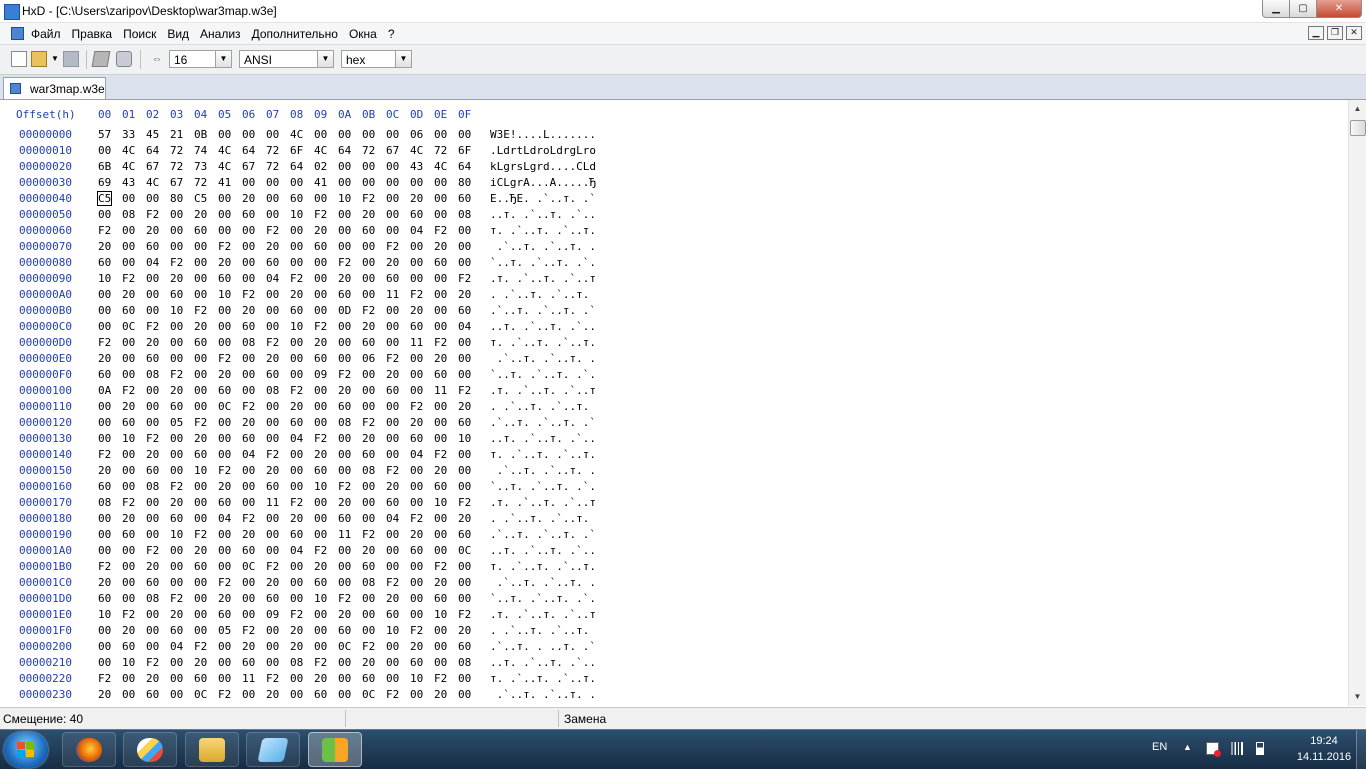 The width and height of the screenshot is (1366, 769). I want to click on hex-byte: 0C, so click(224, 406).